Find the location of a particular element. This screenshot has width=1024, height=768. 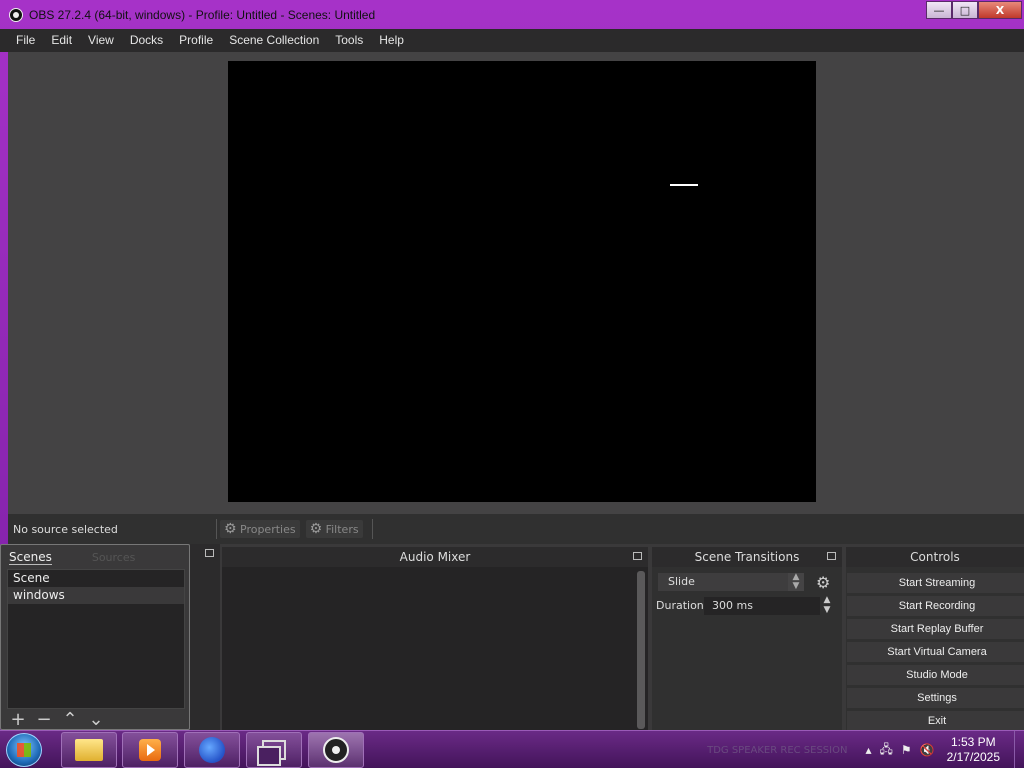

filters-button: ⚙ Filters is located at coordinates (334, 529).